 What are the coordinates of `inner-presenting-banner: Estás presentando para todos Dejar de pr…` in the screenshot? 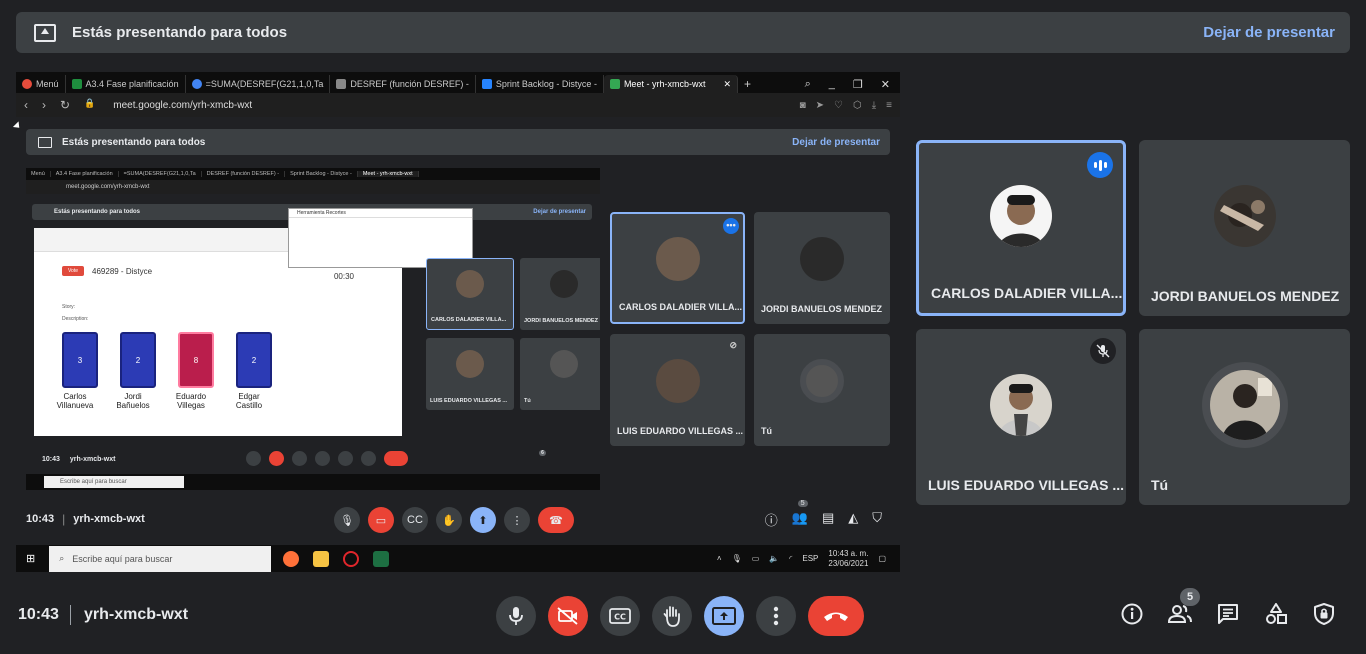 It's located at (458, 142).